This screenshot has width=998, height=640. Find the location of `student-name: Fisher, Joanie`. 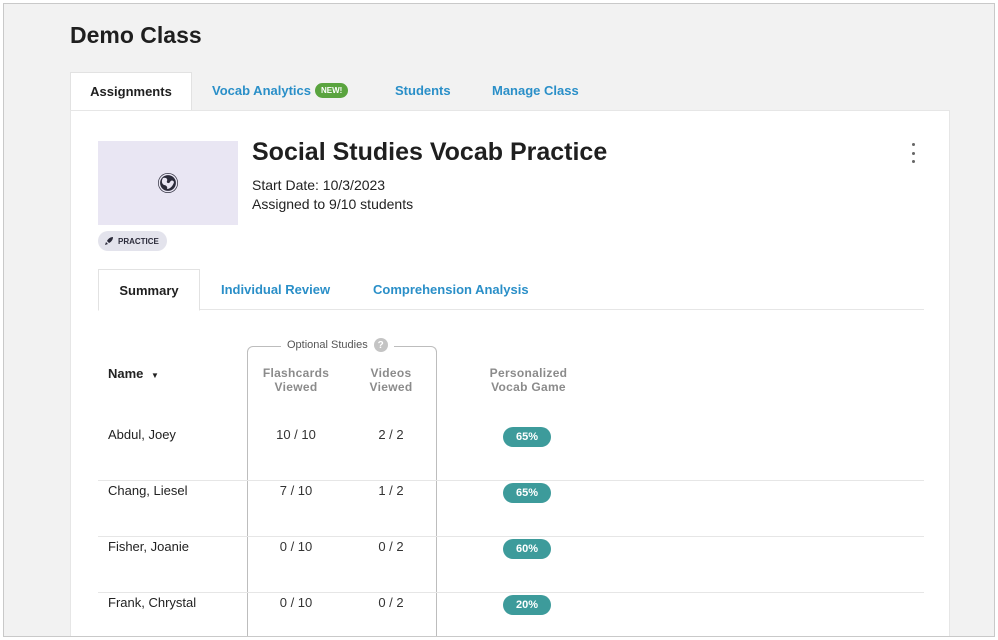

student-name: Fisher, Joanie is located at coordinates (148, 546).